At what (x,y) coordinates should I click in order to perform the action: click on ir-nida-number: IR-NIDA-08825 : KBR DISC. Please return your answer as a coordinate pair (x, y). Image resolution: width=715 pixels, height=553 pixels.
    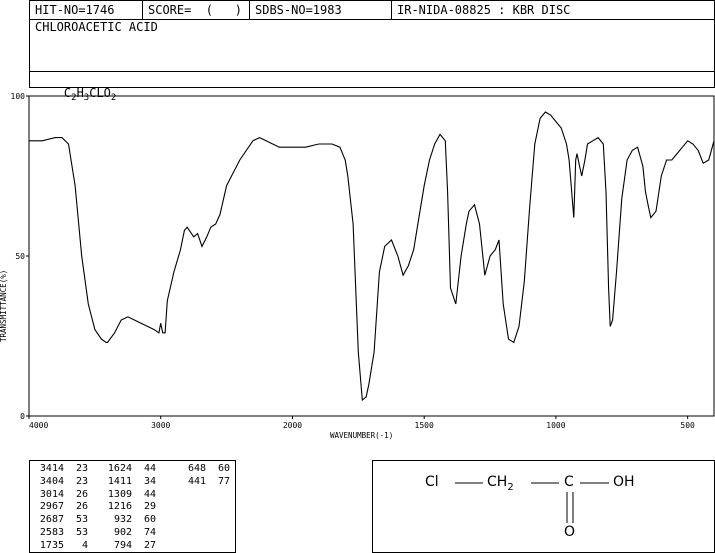
    Looking at the image, I should click on (553, 10).